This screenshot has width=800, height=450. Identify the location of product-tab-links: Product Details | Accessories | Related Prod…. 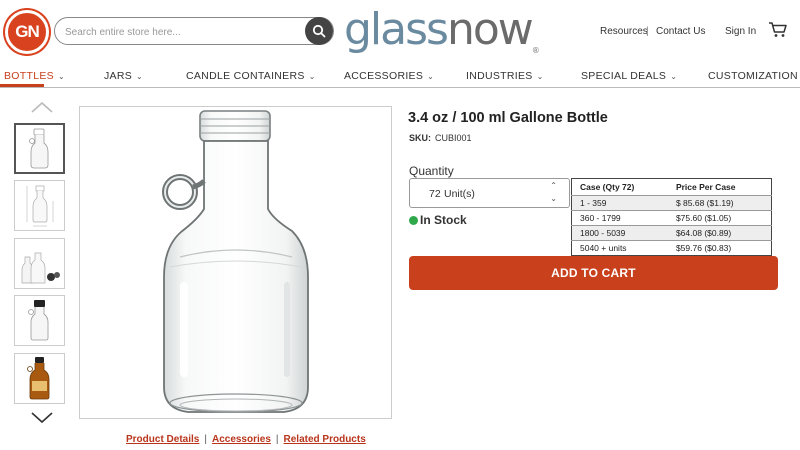
(246, 439).